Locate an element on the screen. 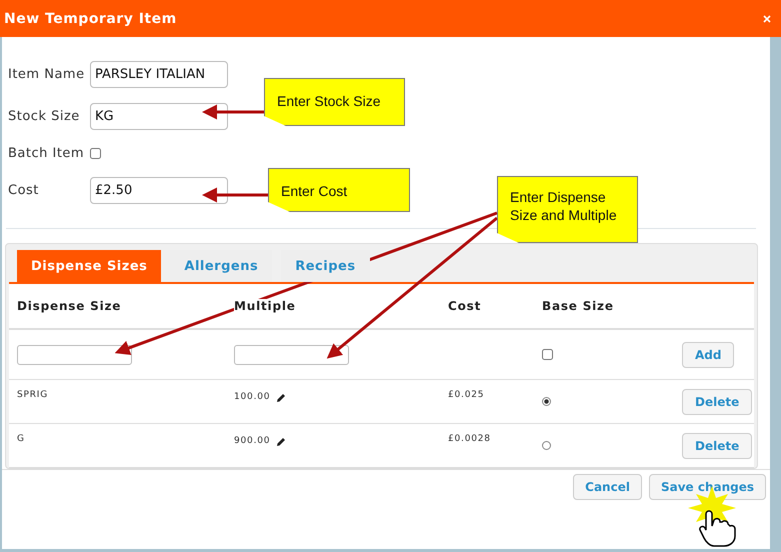 The width and height of the screenshot is (781, 552). table-cell: £0.025 is located at coordinates (466, 395).